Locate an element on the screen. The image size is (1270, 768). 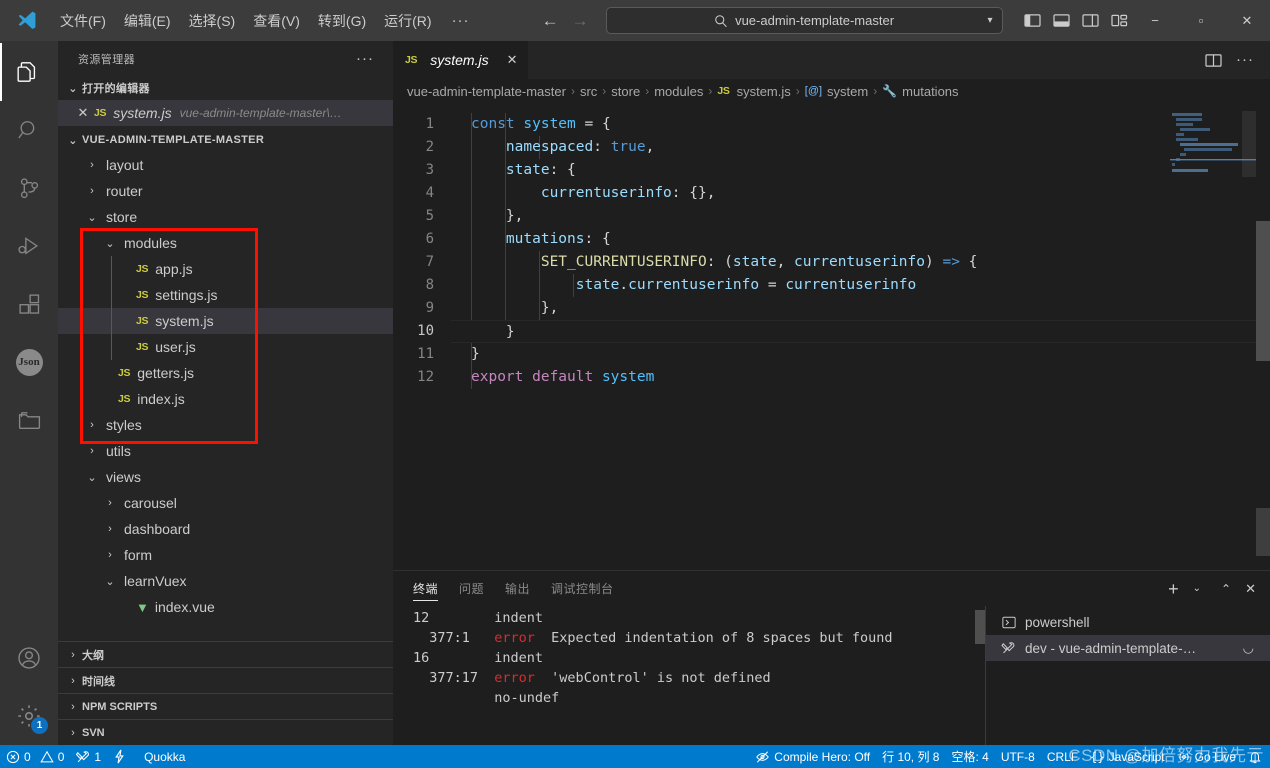
panel-tab-terminal: 终端 is located at coordinates (426, 588).